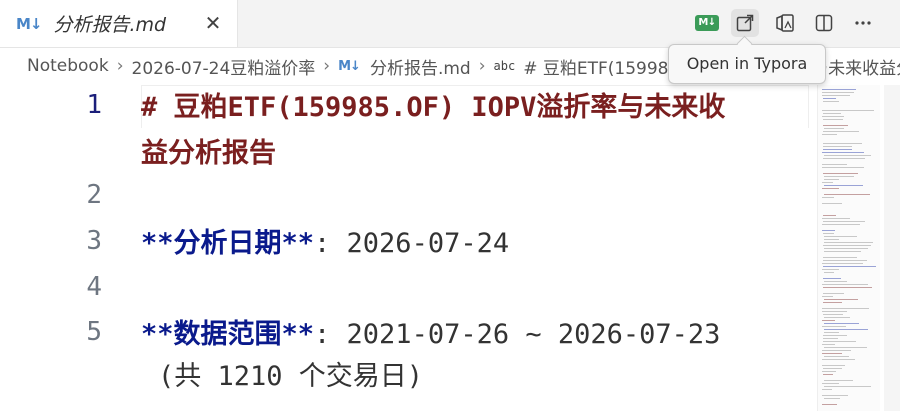 This screenshot has height=411, width=900. I want to click on line-number: 3, so click(94, 241).